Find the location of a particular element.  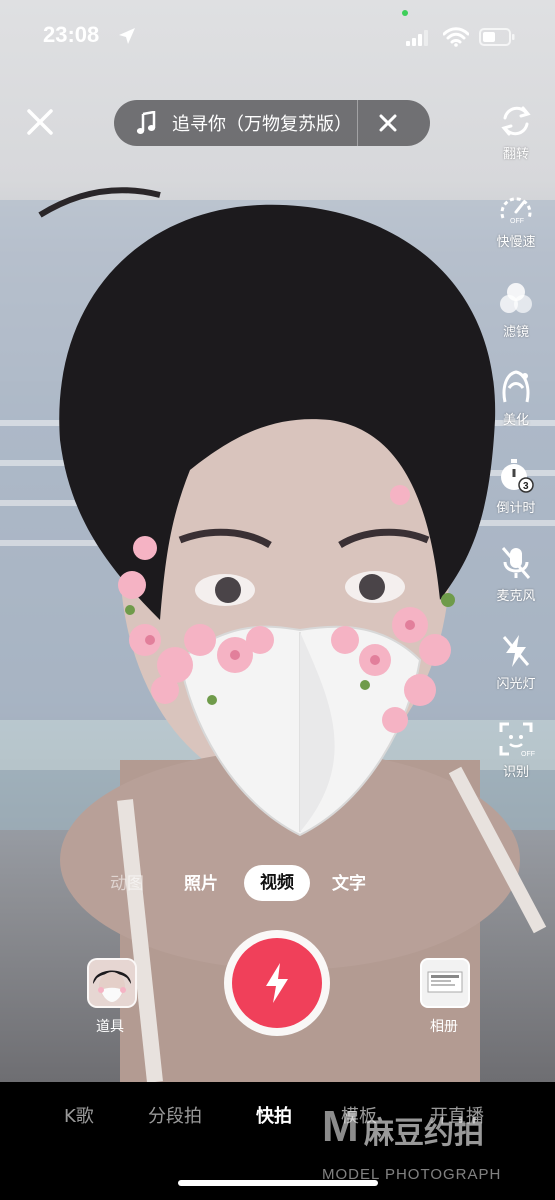

battery-icon is located at coordinates (497, 37).